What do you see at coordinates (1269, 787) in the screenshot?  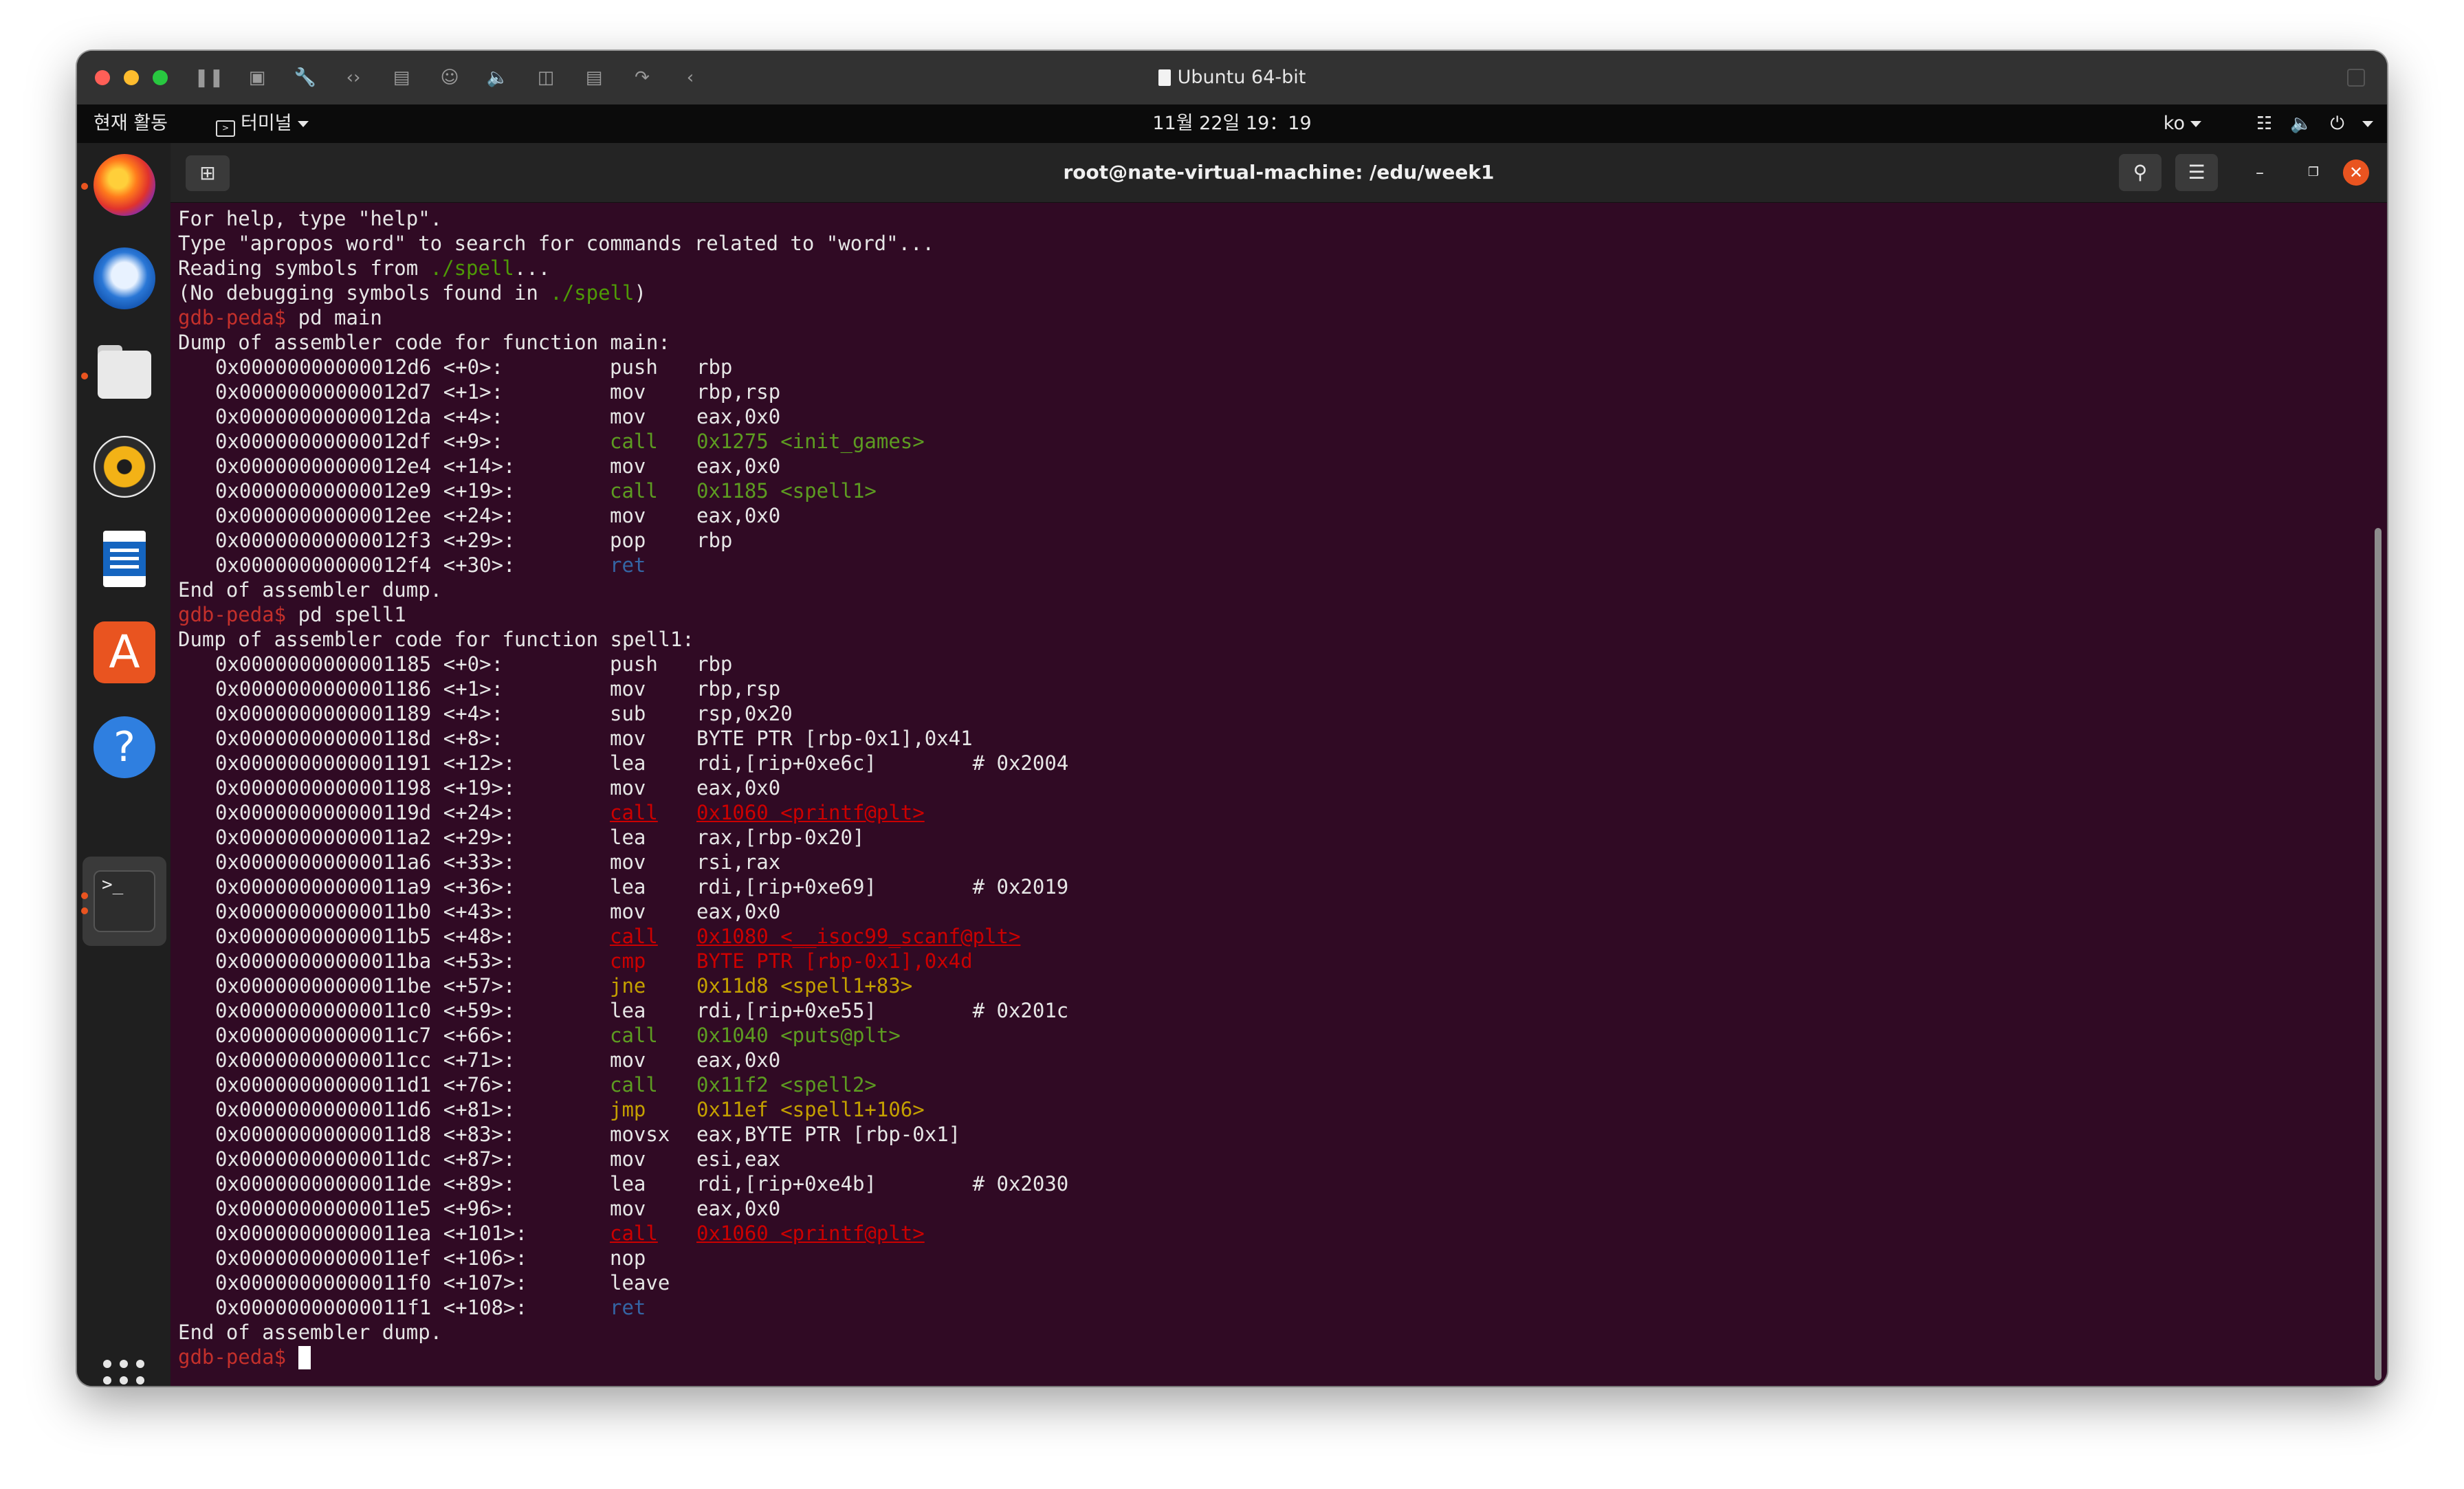 I see `asm-instruction-line: 0x0000000000001198 <+19>: mov eax,0x0` at bounding box center [1269, 787].